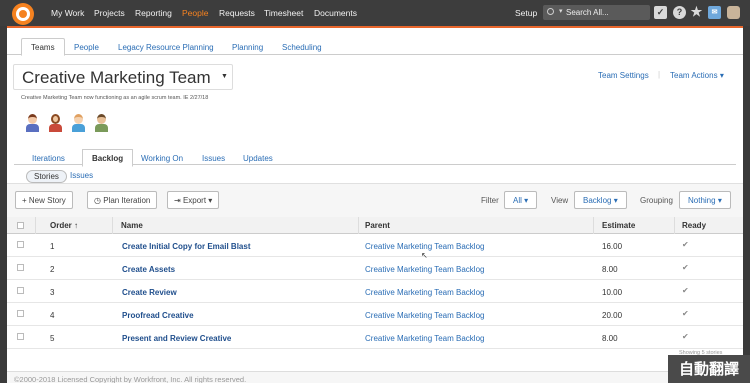  What do you see at coordinates (623, 75) in the screenshot?
I see `team-settings-link: Team Settings` at bounding box center [623, 75].